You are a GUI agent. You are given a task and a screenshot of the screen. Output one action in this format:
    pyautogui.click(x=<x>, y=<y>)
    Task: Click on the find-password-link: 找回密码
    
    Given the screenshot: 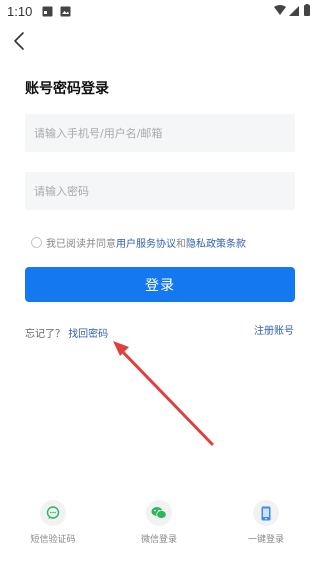 What is the action you would take?
    pyautogui.click(x=88, y=334)
    